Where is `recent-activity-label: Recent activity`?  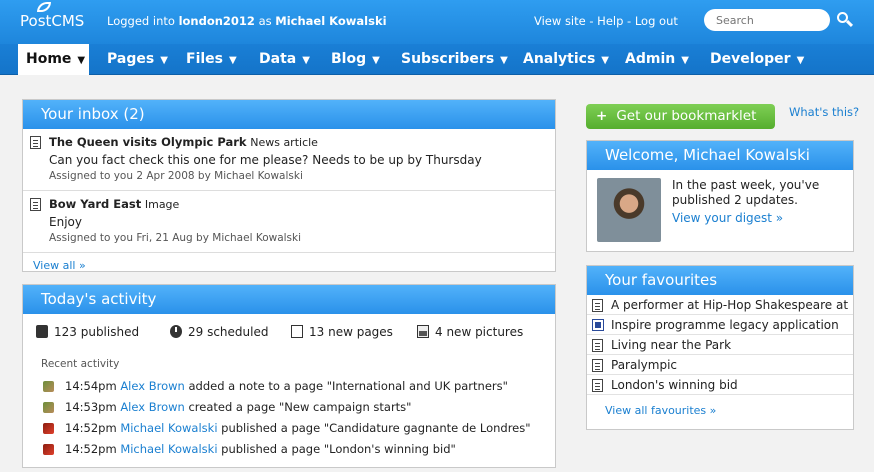
recent-activity-label: Recent activity is located at coordinates (80, 364).